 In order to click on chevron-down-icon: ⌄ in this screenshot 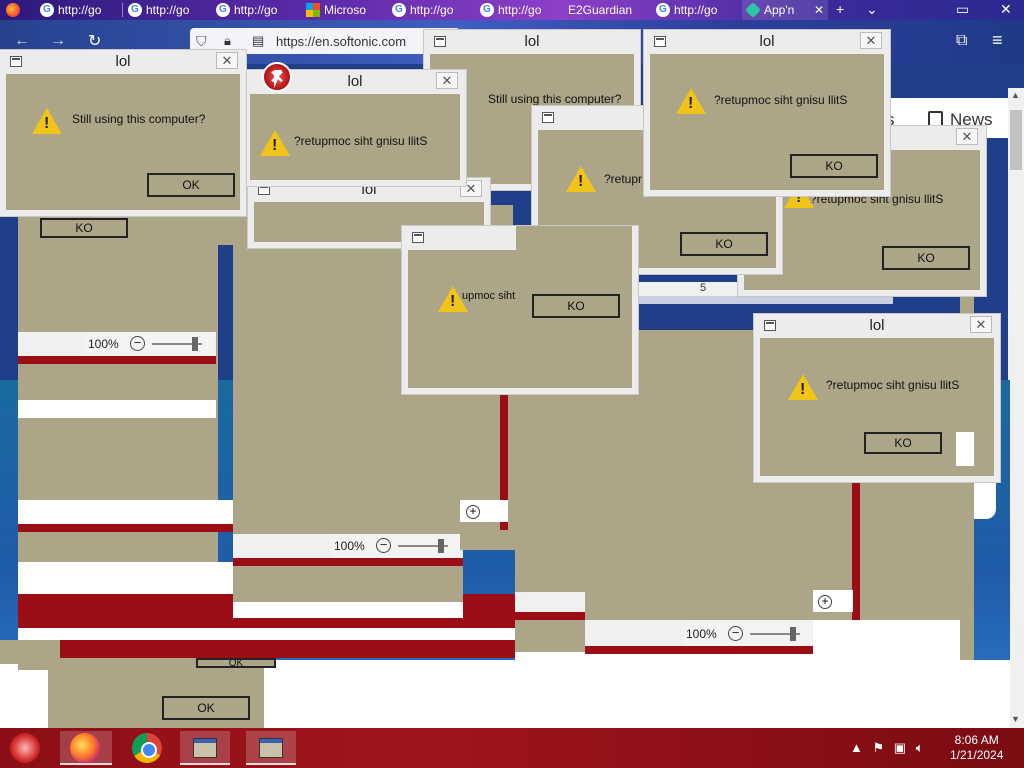, I will do `click(872, 9)`.